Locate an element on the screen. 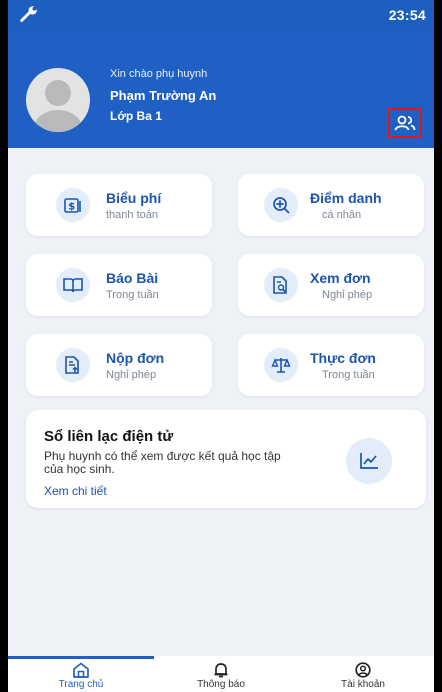 The image size is (442, 692). menu-meal-card: Thực đơn Trong tuần is located at coordinates (331, 365).